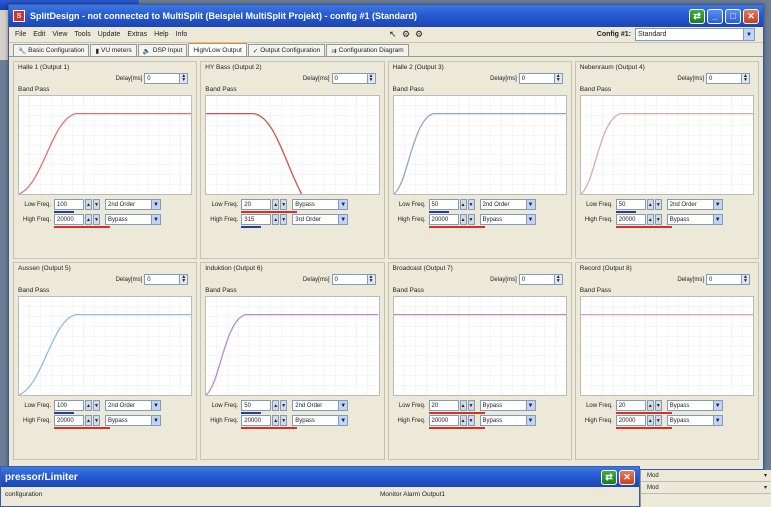  What do you see at coordinates (751, 16) in the screenshot?
I see `close-button: ✕` at bounding box center [751, 16].